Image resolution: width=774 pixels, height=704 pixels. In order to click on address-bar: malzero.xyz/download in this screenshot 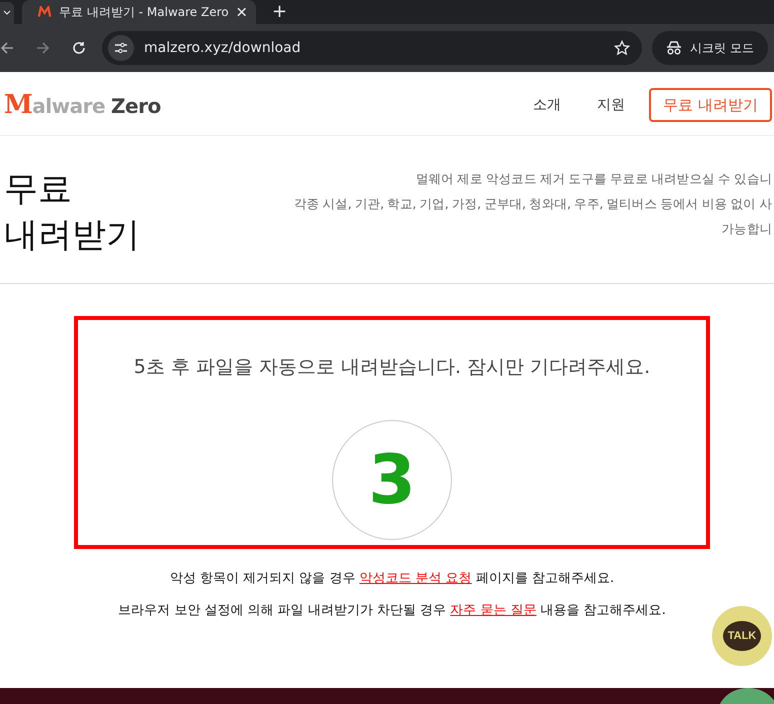, I will do `click(372, 48)`.